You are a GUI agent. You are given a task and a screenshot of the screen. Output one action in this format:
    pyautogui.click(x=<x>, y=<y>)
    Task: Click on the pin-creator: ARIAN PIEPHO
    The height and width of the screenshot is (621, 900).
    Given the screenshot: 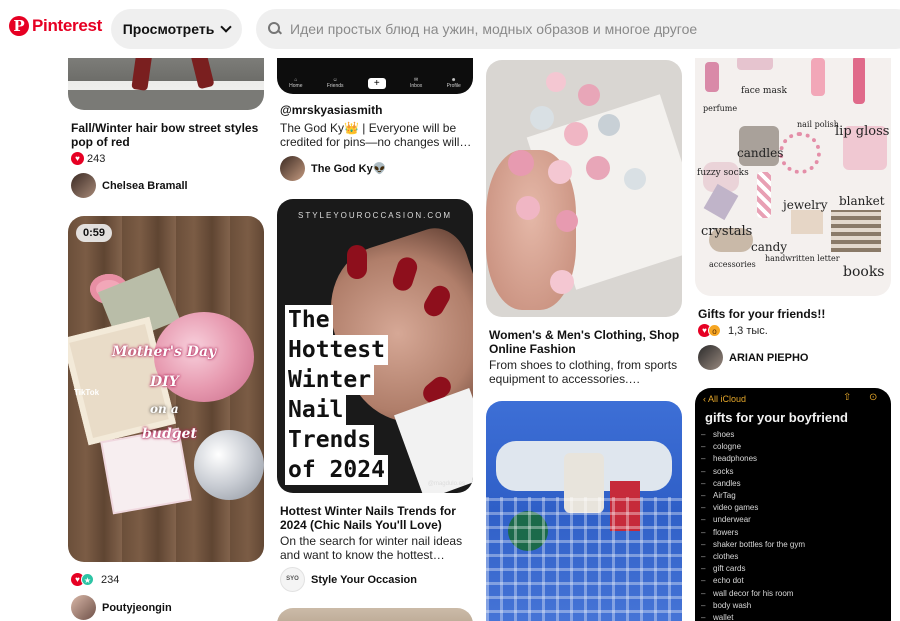 What is the action you would take?
    pyautogui.click(x=753, y=357)
    